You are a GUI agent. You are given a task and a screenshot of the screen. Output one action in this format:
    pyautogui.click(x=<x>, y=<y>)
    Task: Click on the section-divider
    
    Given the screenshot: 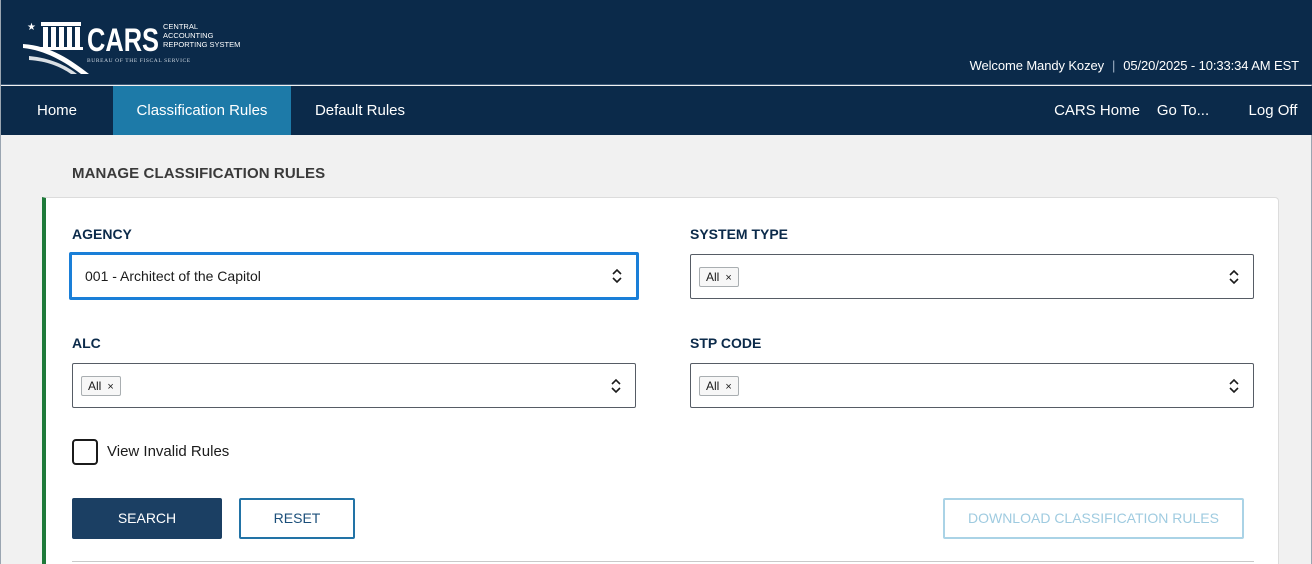 What is the action you would take?
    pyautogui.click(x=663, y=561)
    